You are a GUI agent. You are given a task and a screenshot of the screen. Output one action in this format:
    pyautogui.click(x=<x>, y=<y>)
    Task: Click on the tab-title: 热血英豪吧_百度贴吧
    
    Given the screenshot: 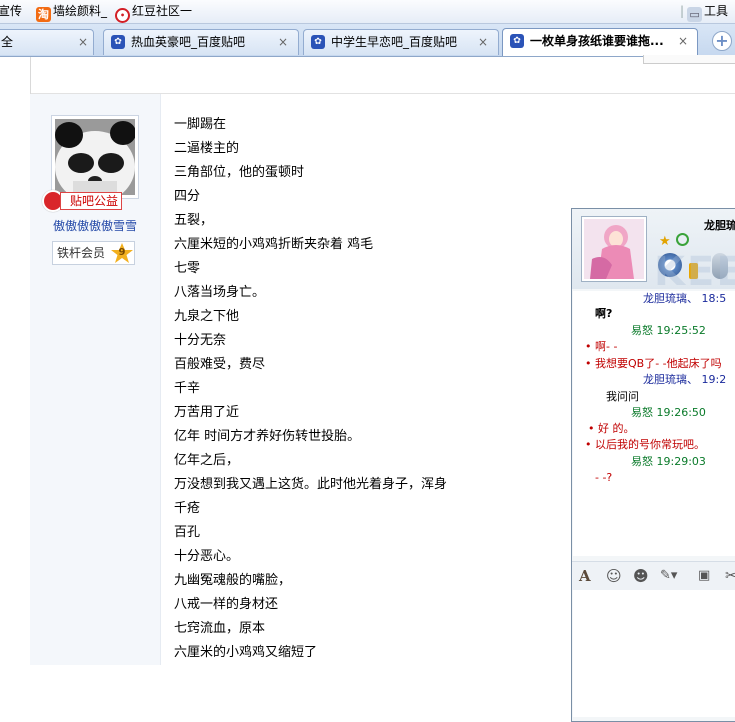 What is the action you would take?
    pyautogui.click(x=188, y=42)
    